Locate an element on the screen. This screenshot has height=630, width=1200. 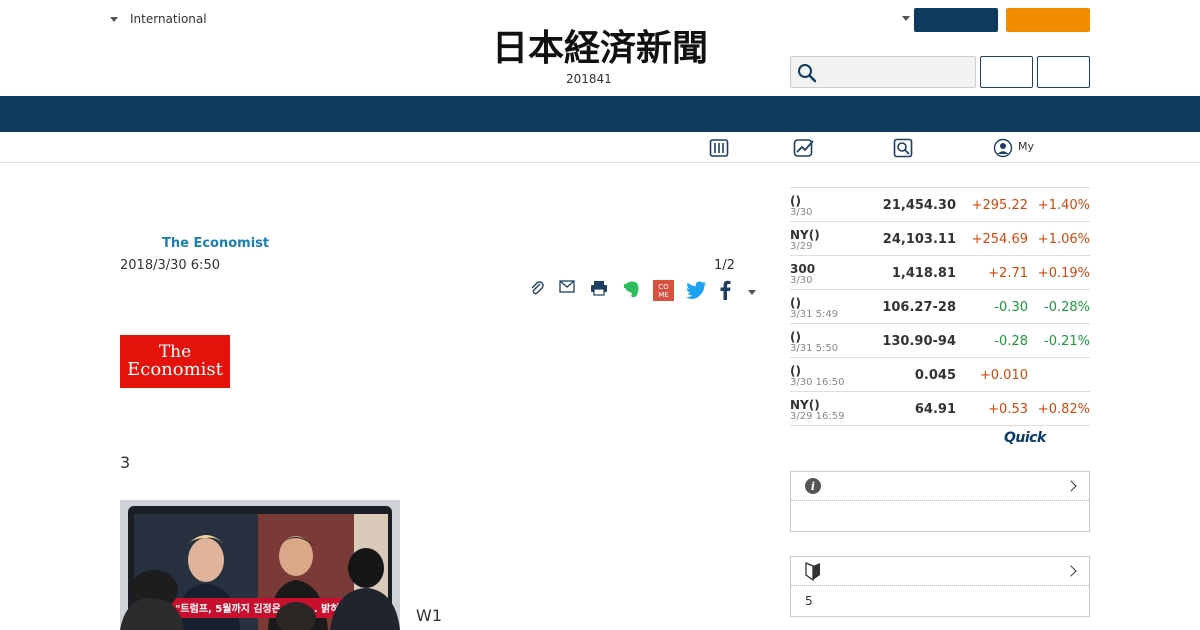
news-photo-image: "트럼프, 5월까지 김정은 만나 ... 밝혀" is located at coordinates (260, 565).